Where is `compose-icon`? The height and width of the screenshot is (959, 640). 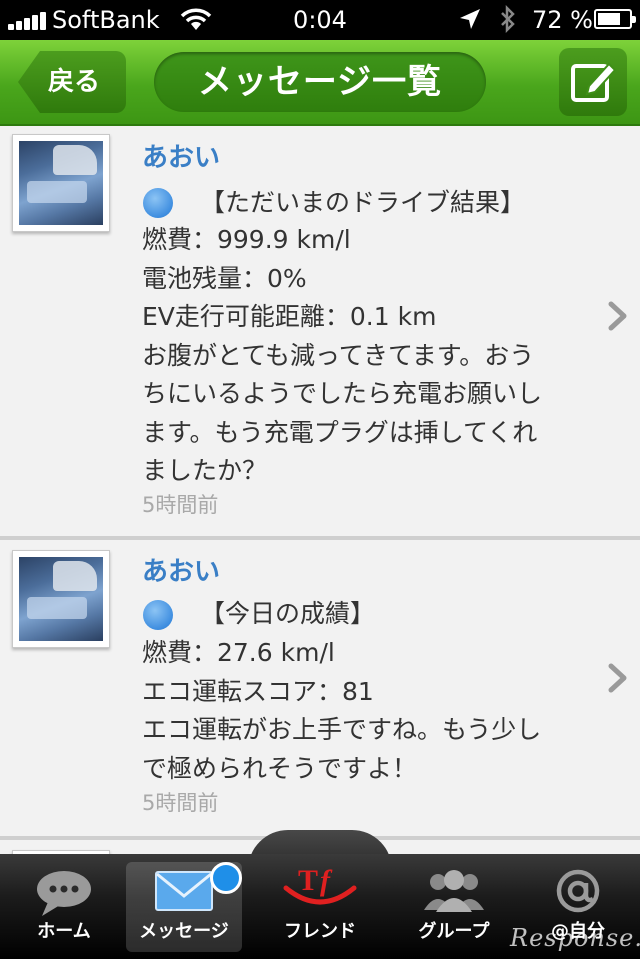 compose-icon is located at coordinates (594, 82).